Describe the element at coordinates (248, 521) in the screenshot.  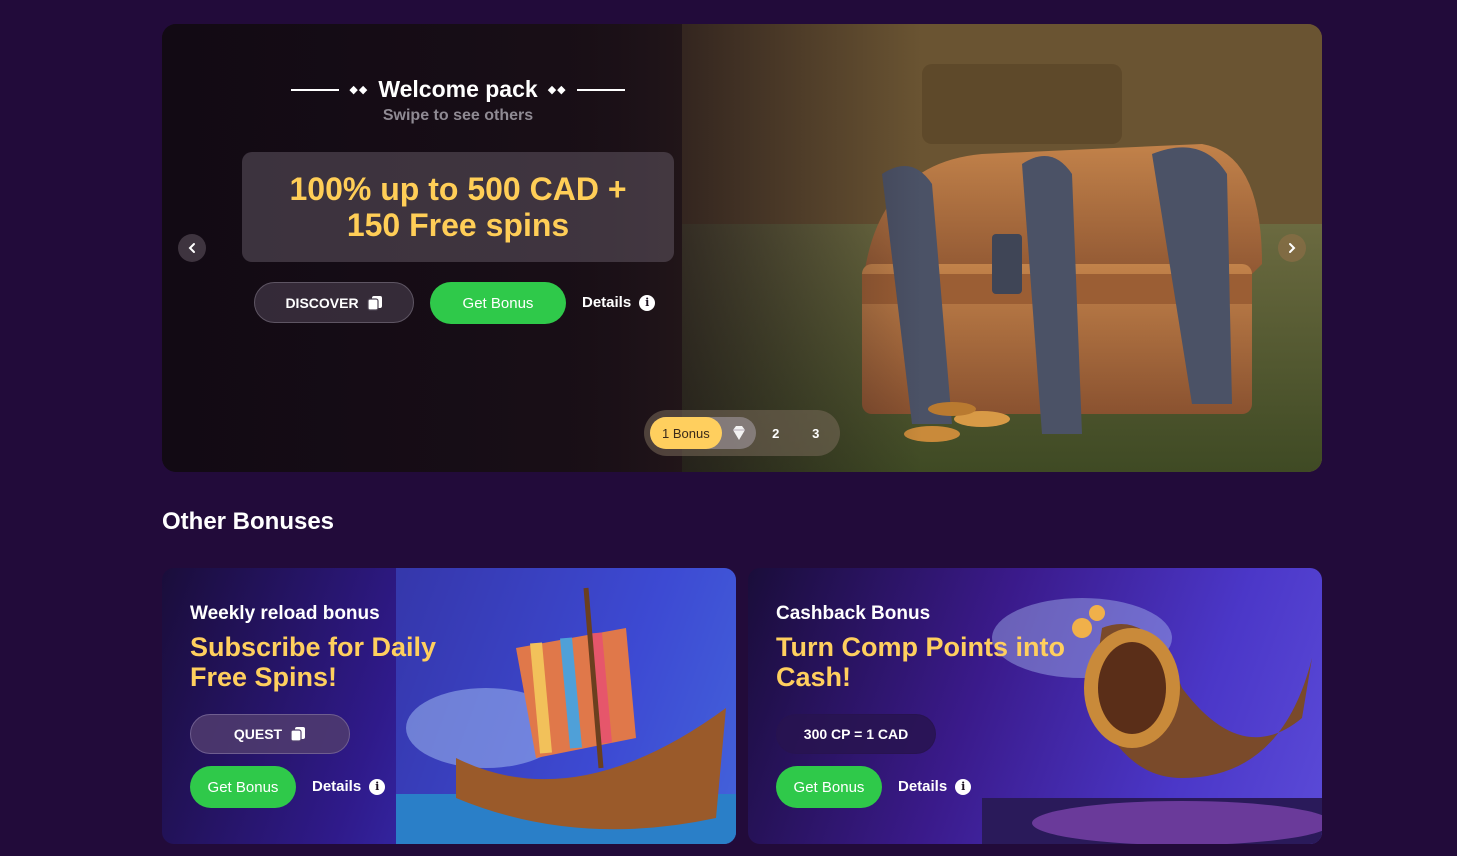
I see `section-title: Other Bonuses` at that location.